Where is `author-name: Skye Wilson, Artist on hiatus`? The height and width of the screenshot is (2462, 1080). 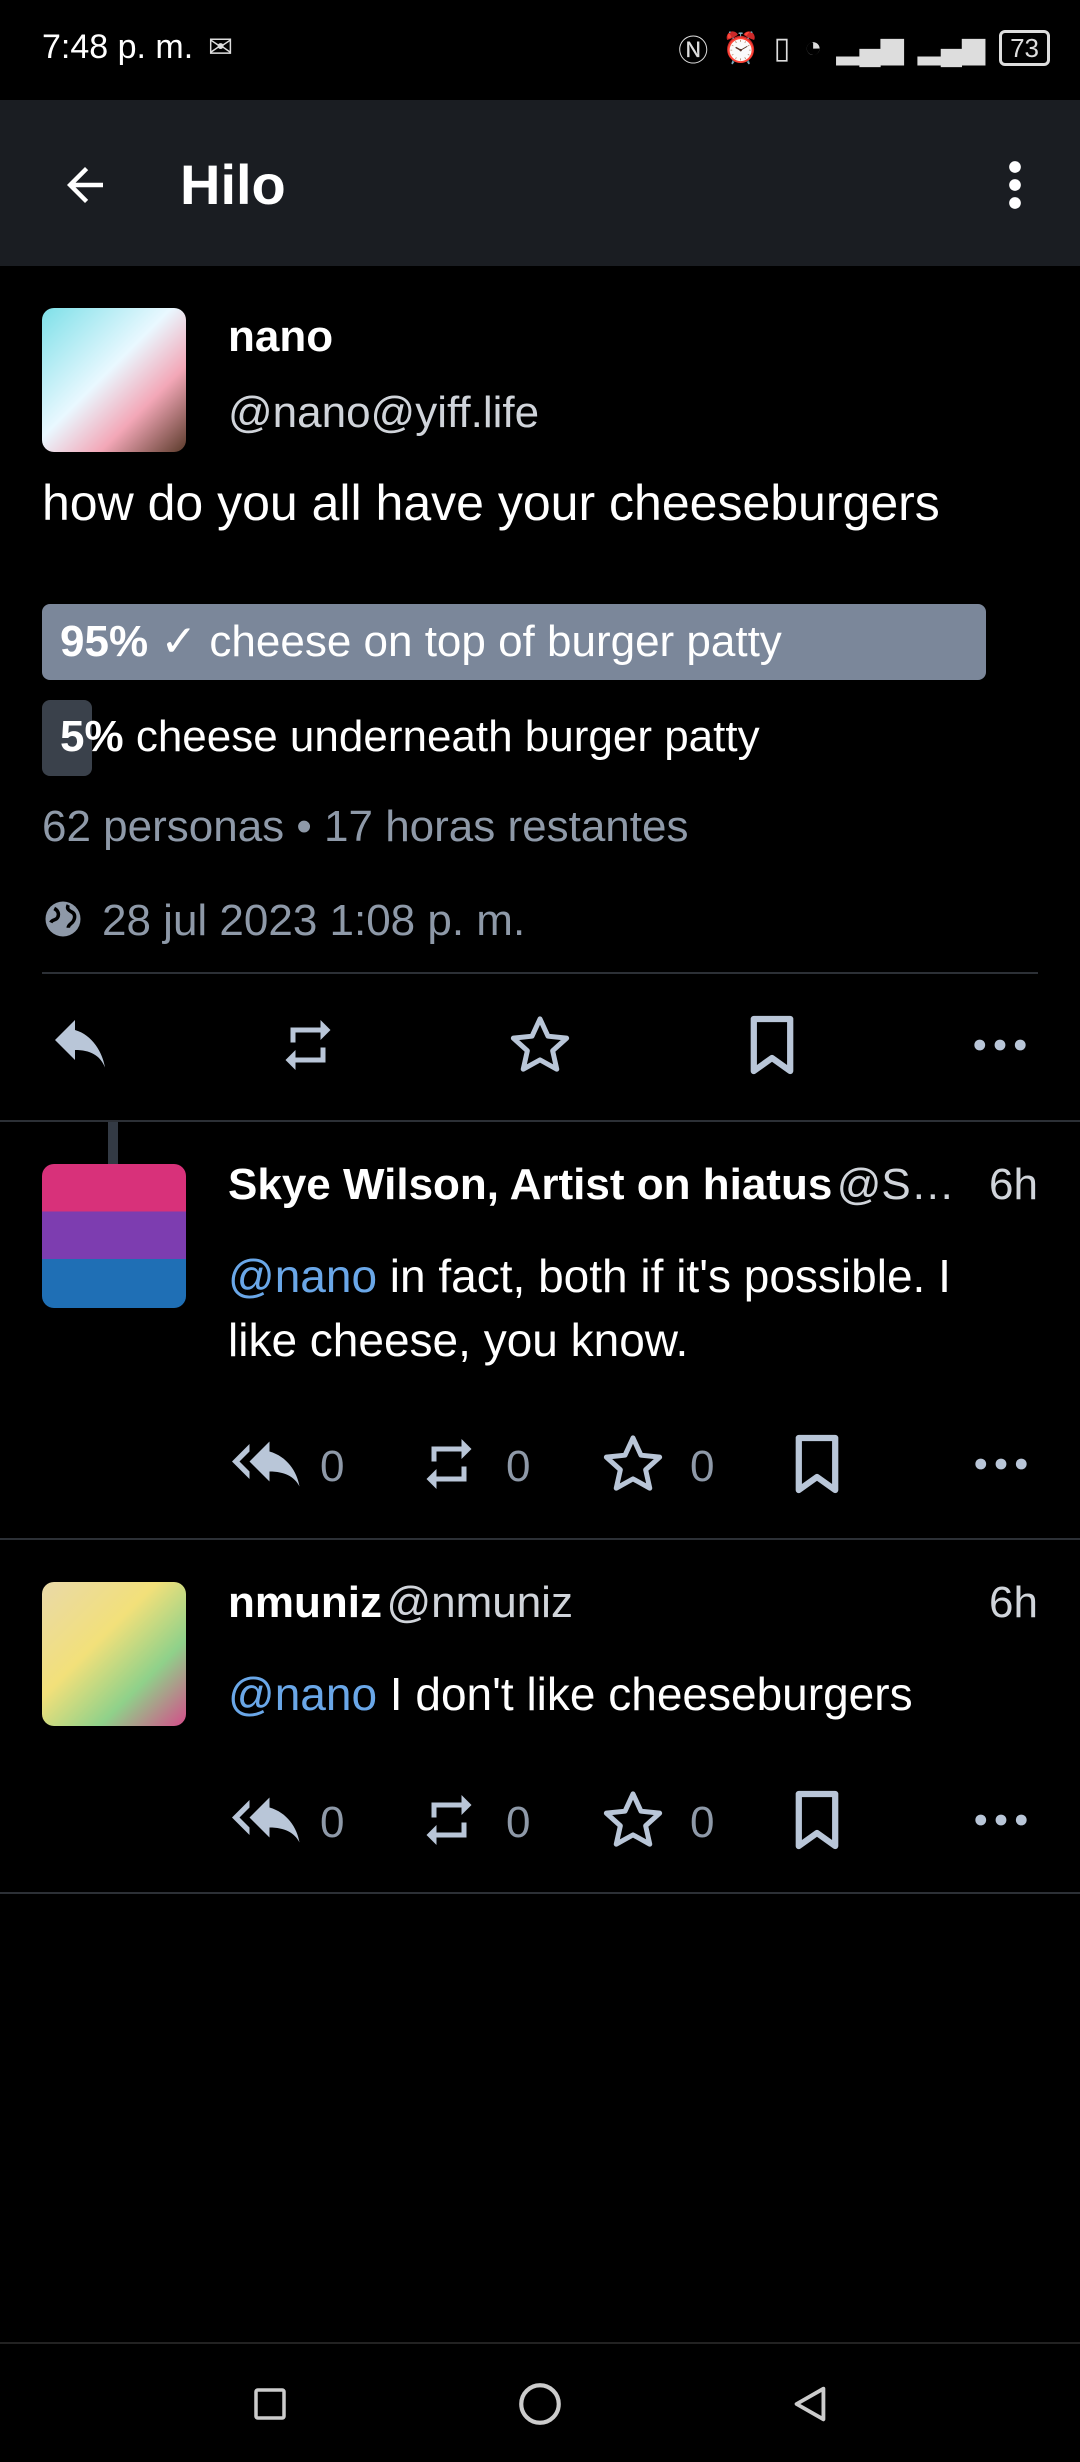
author-name: Skye Wilson, Artist on hiatus is located at coordinates (530, 1184).